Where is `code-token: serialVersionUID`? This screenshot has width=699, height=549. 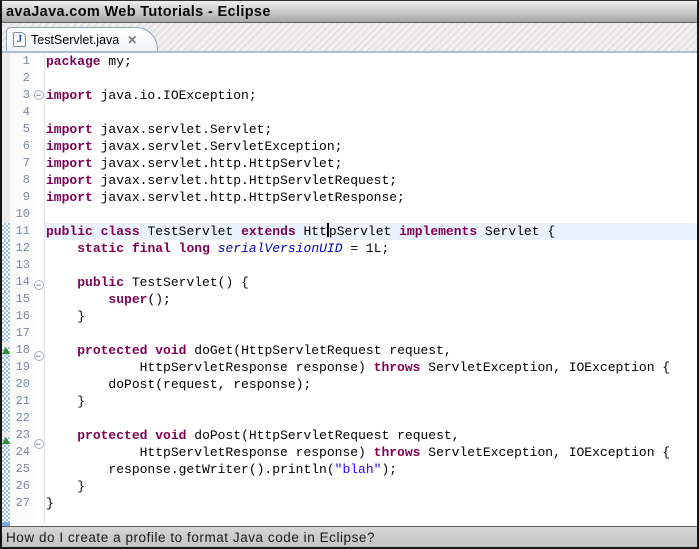 code-token: serialVersionUID is located at coordinates (280, 248).